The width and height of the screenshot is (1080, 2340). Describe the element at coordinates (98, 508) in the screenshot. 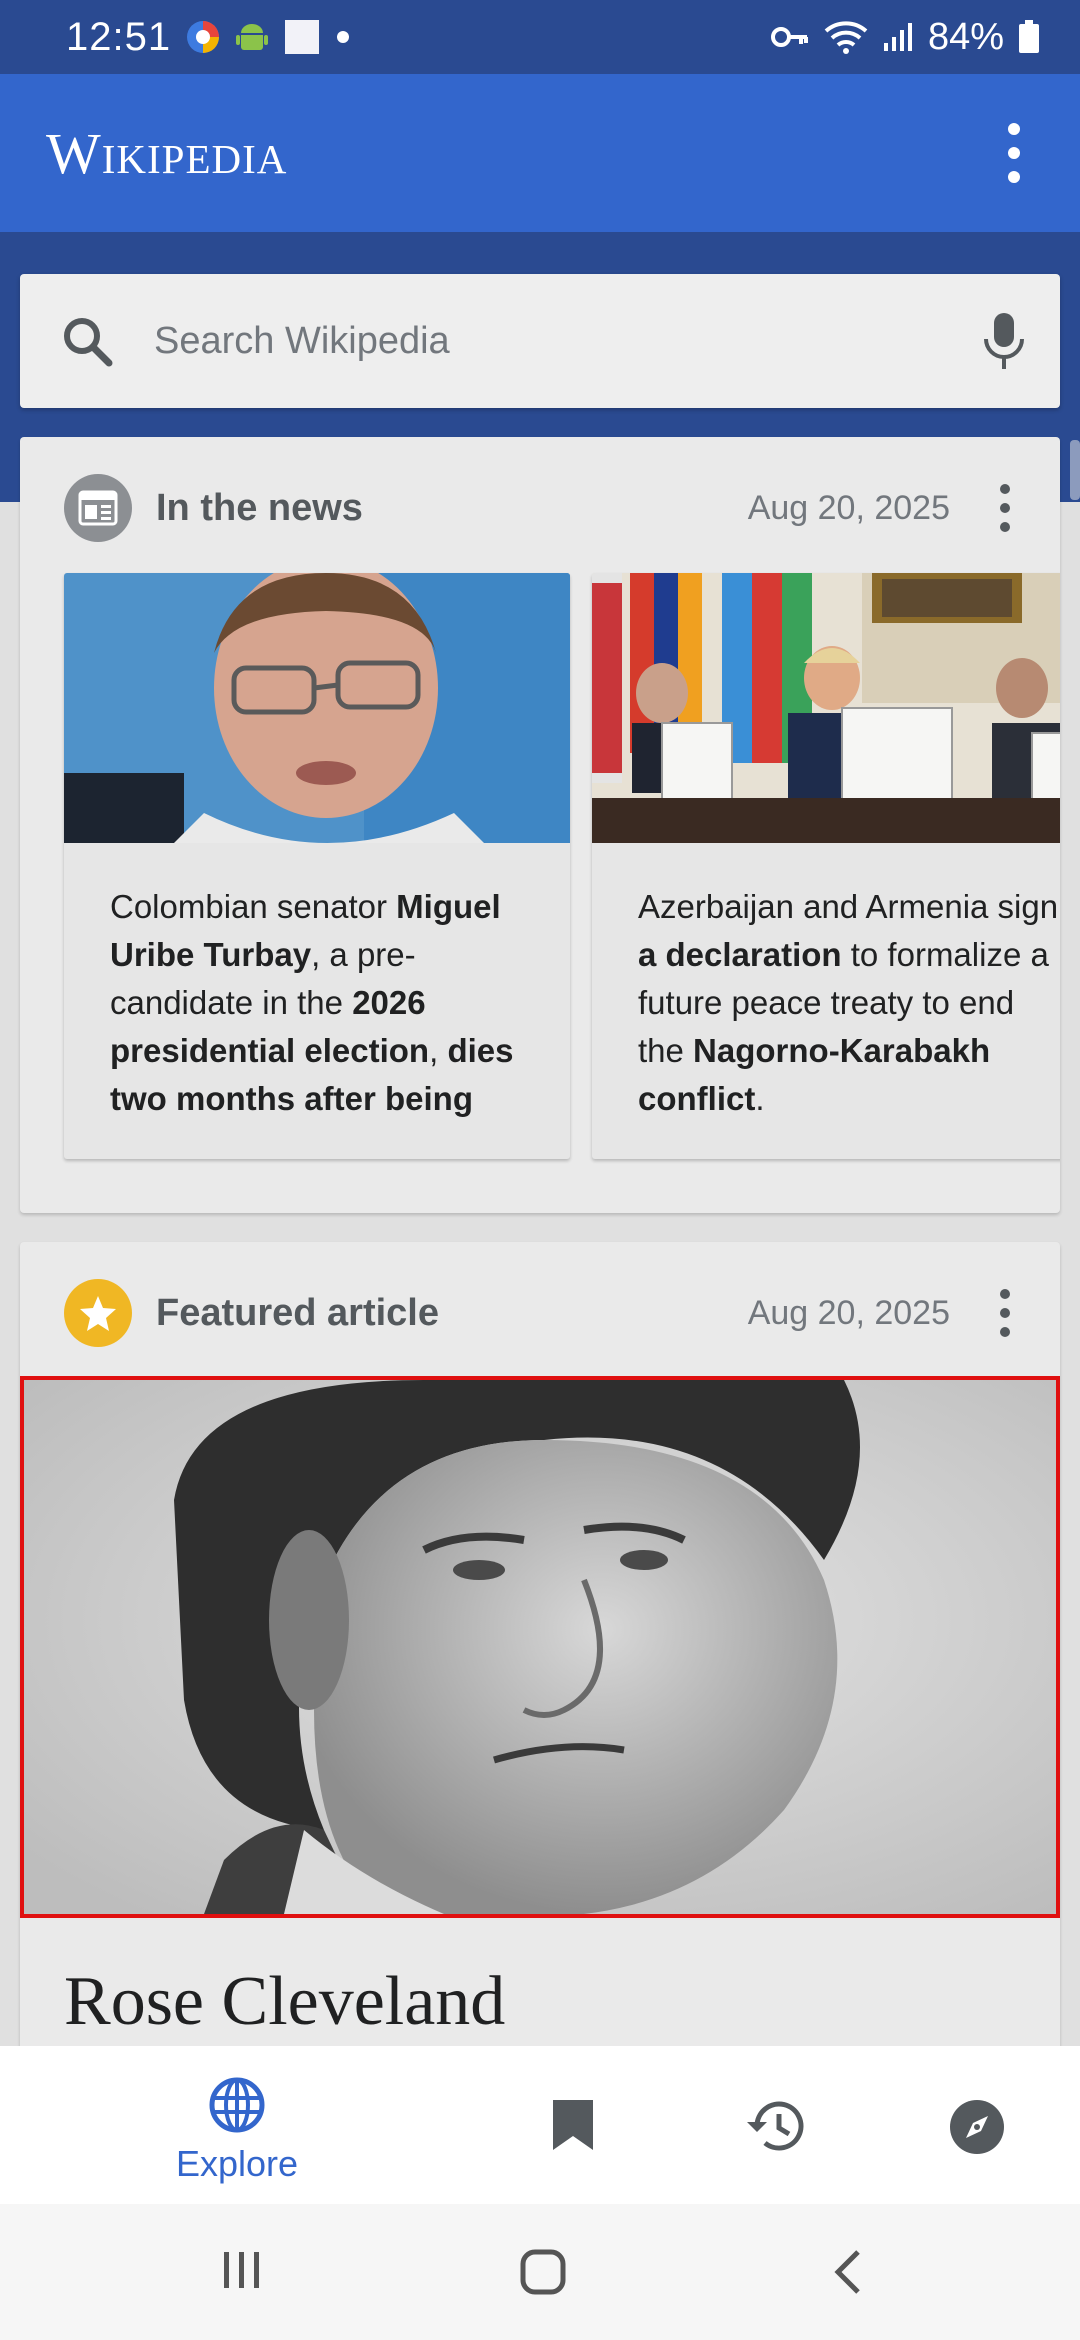

I see `newspaper-icon` at that location.